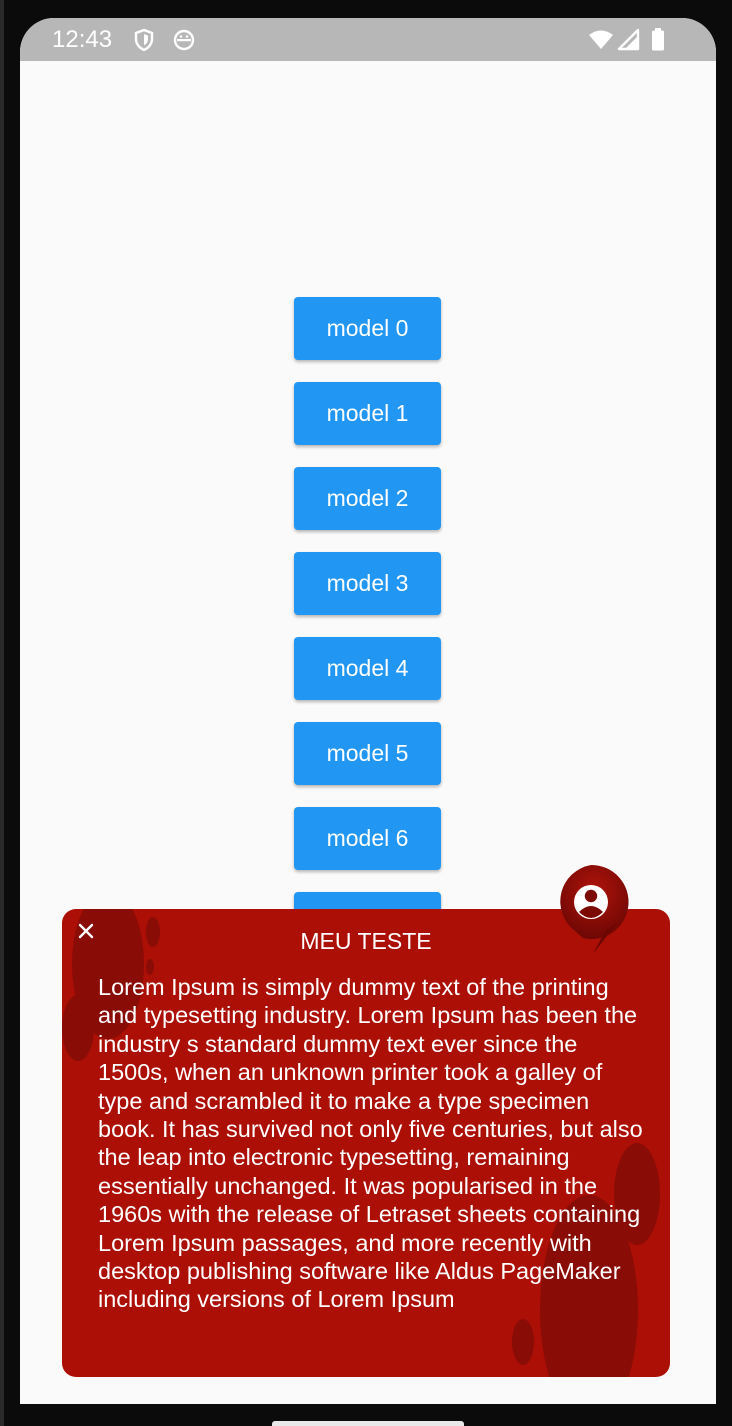  Describe the element at coordinates (367, 413) in the screenshot. I see `model-1-button: model 1` at that location.